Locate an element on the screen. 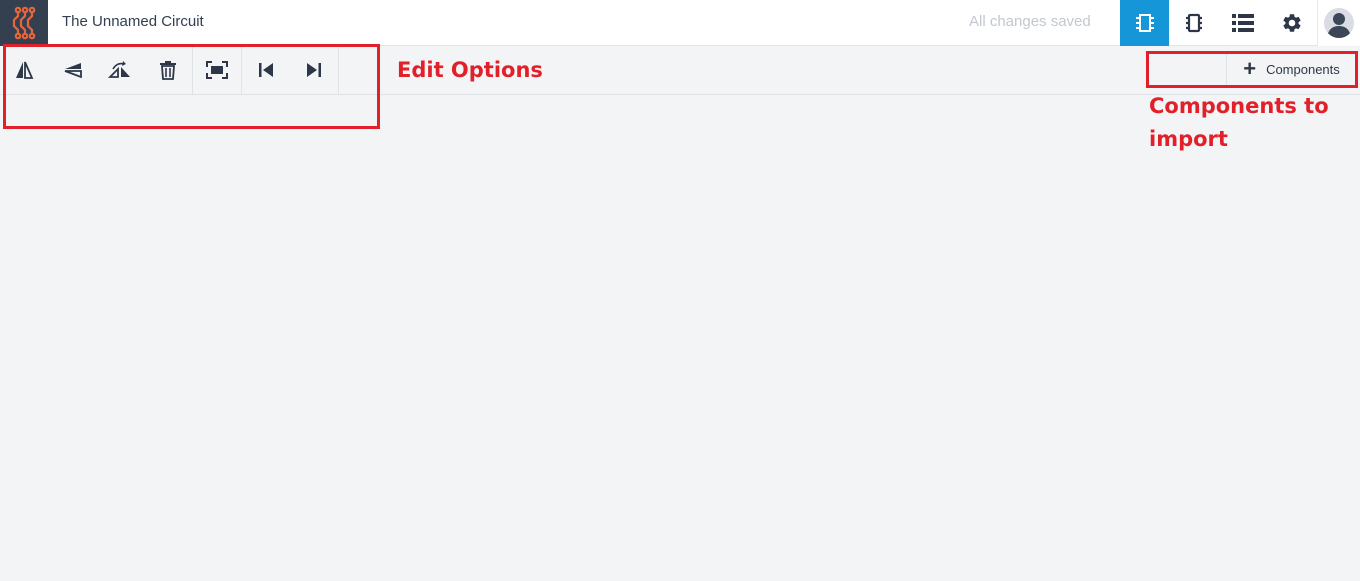  edit-options-annotation: Edit Options is located at coordinates (470, 70).